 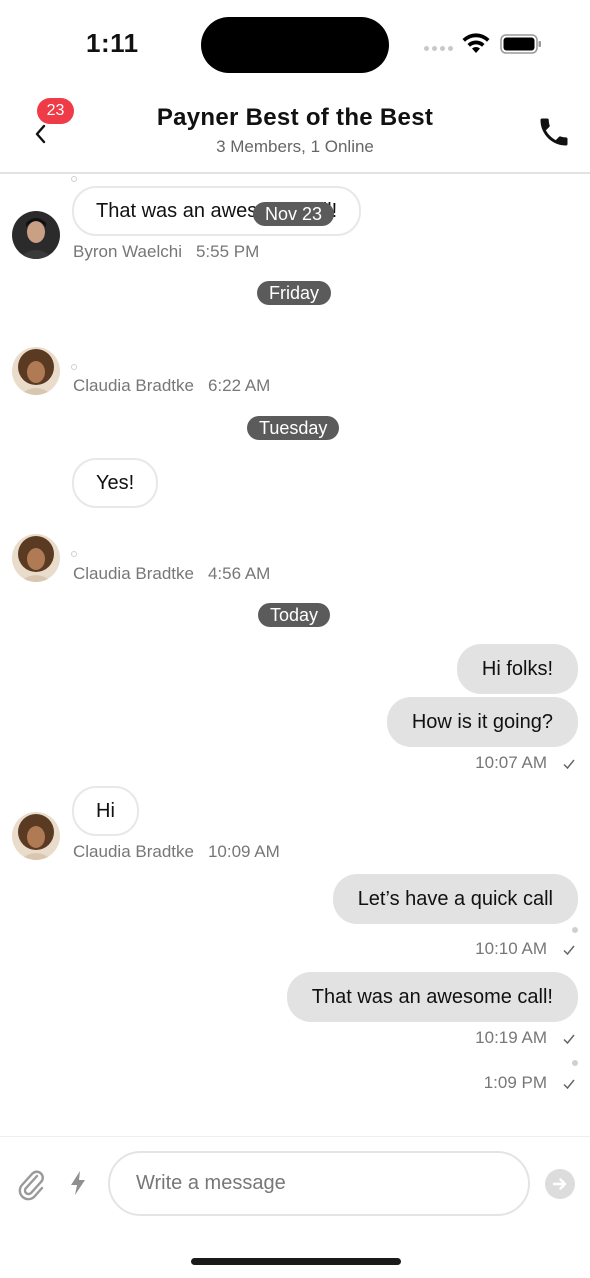 I want to click on send-arrow-icon, so click(x=559, y=1184).